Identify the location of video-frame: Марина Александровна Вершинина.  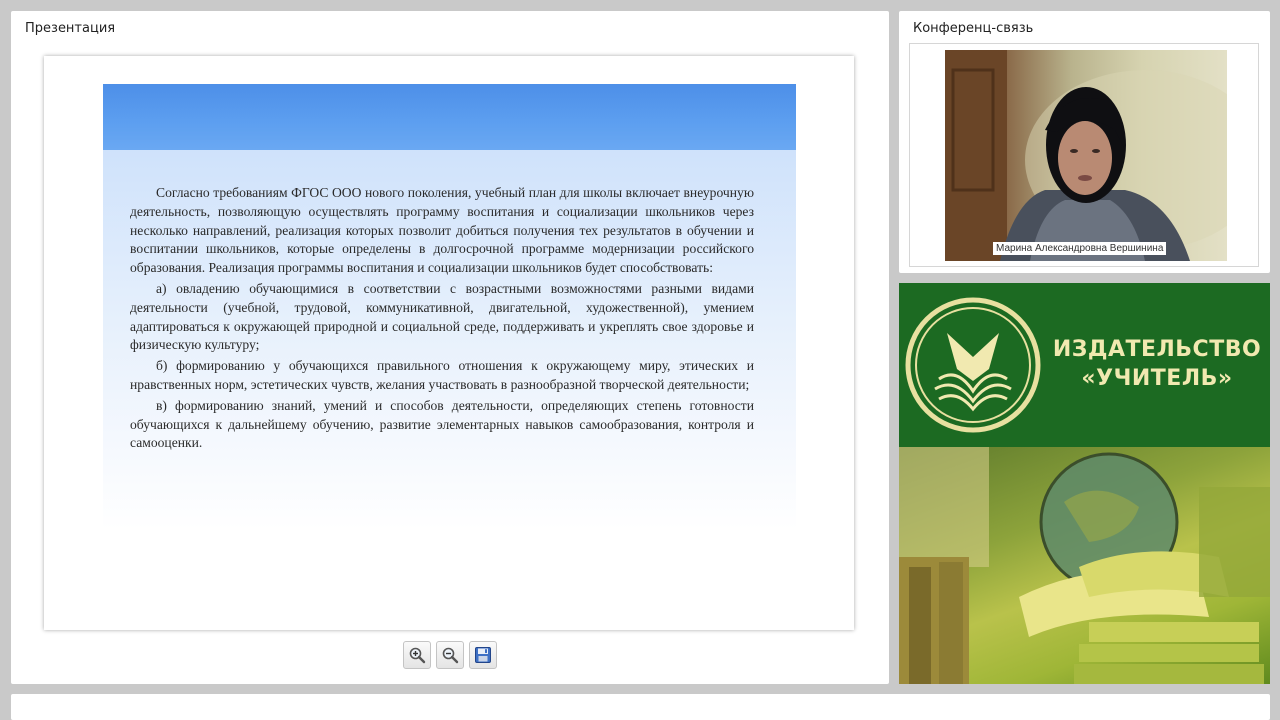
(1084, 155).